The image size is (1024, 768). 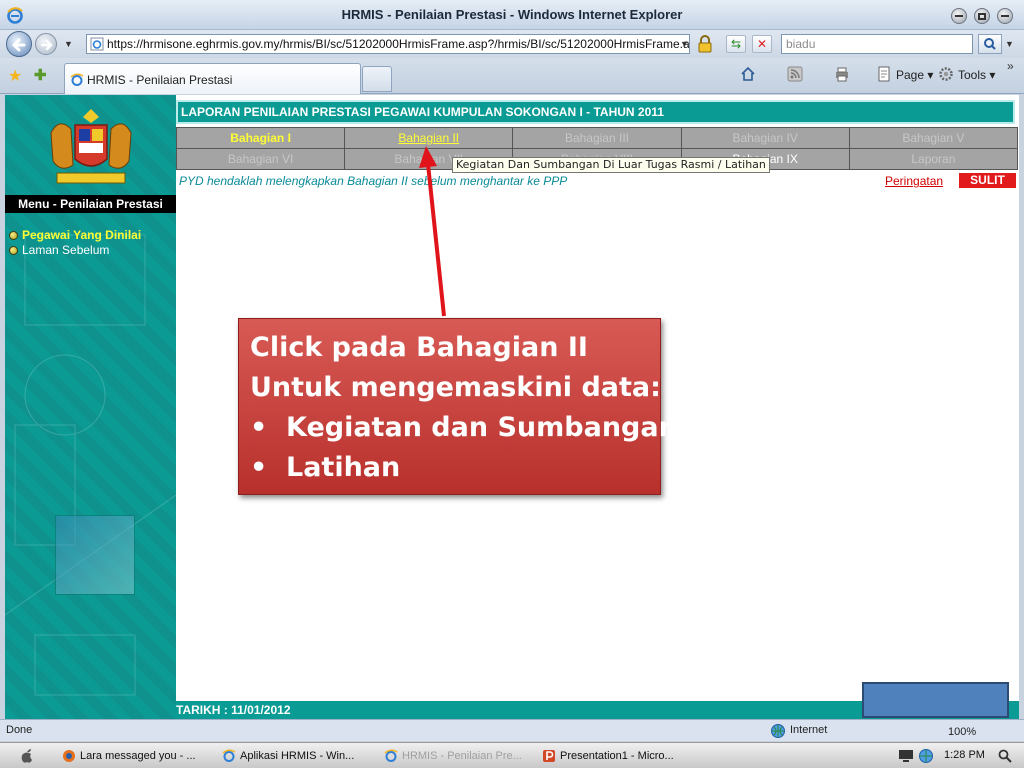 I want to click on print-icon, so click(x=842, y=74).